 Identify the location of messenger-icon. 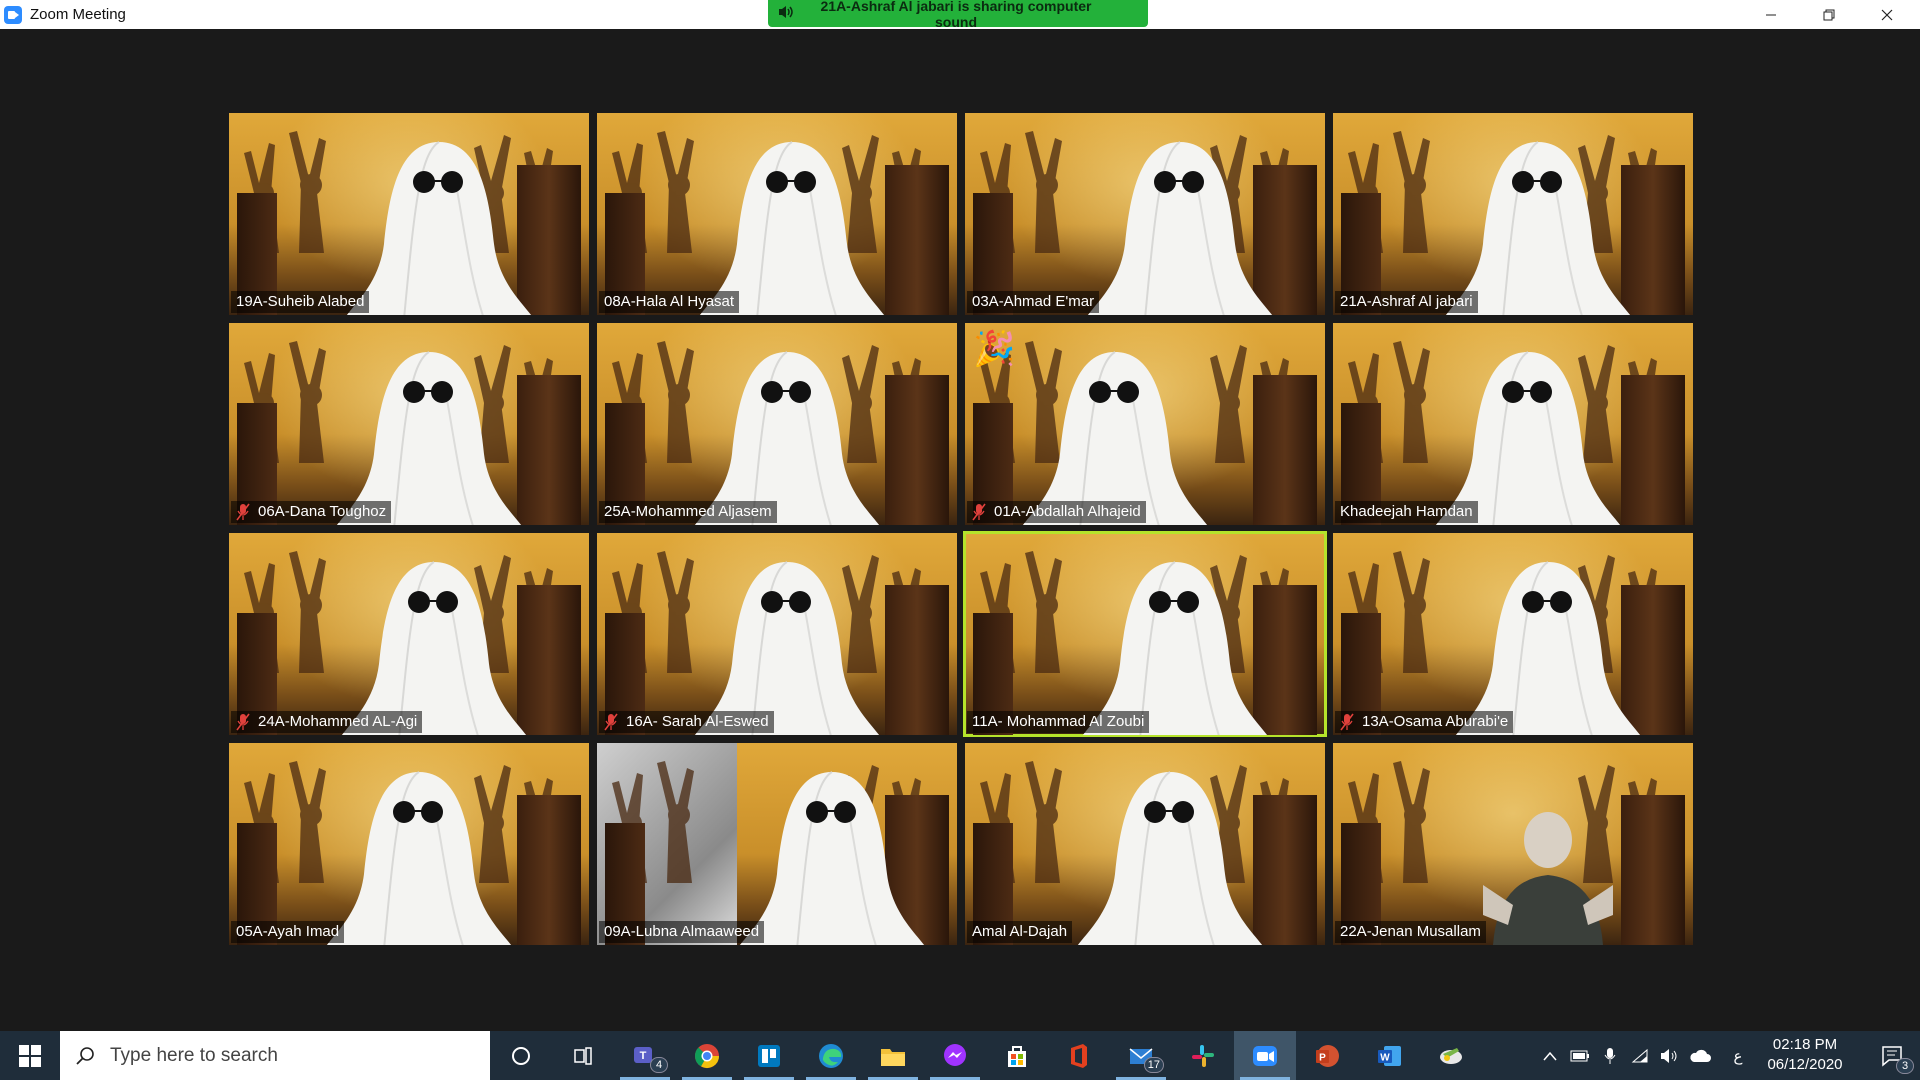
(955, 1054).